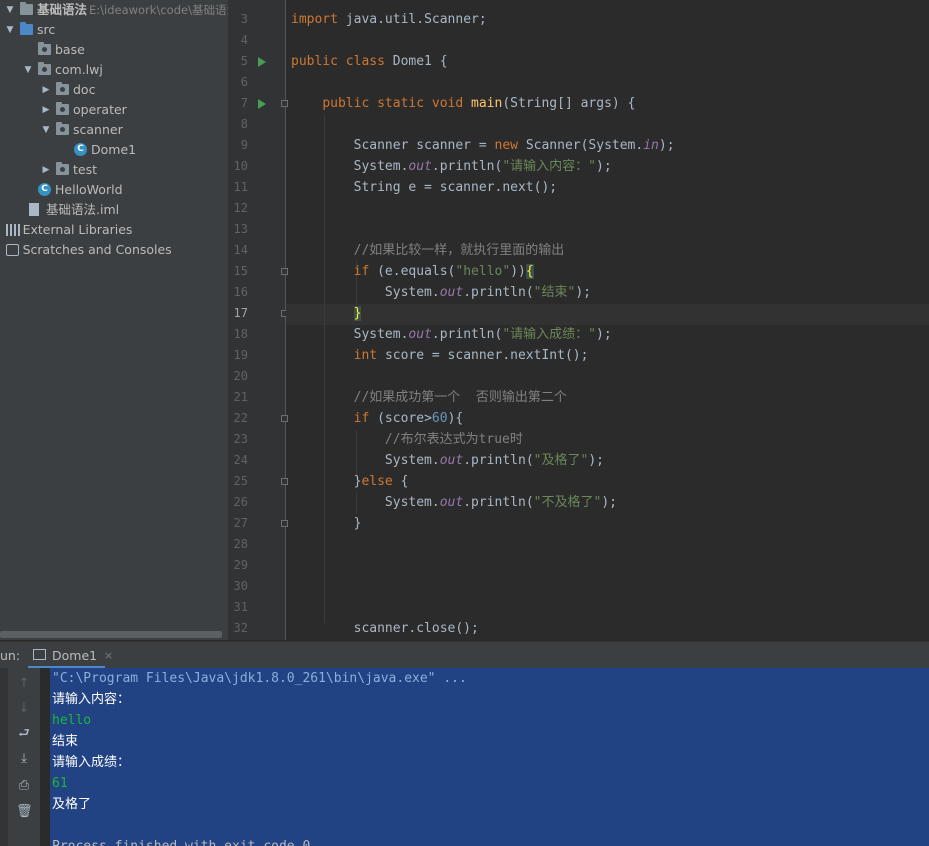  I want to click on code-token: public static void, so click(397, 103).